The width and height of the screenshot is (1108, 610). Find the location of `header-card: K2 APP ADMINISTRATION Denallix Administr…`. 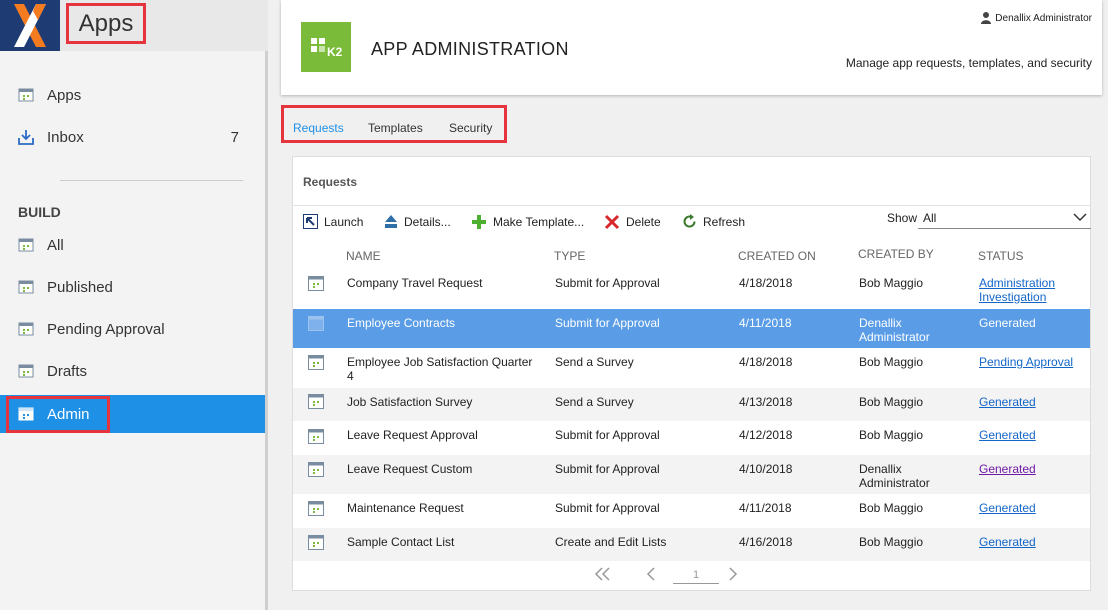

header-card: K2 APP ADMINISTRATION Denallix Administr… is located at coordinates (691, 47).